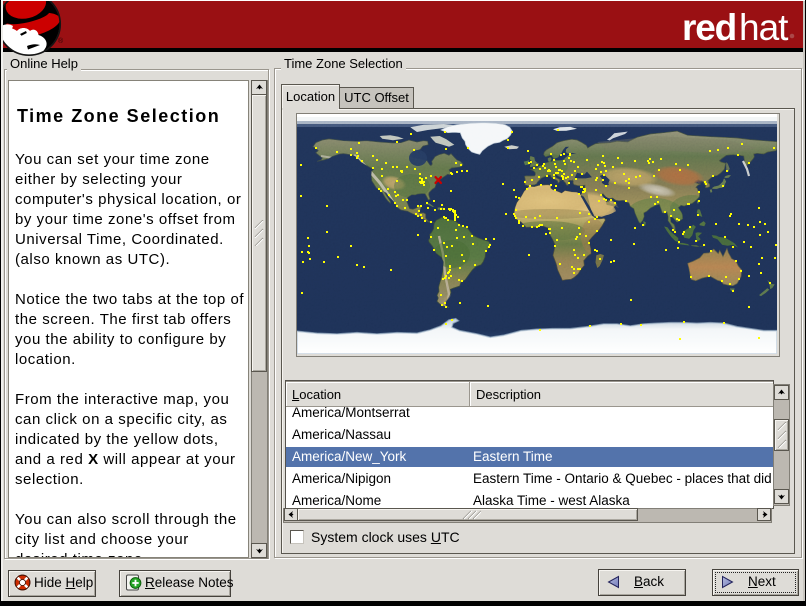 Image resolution: width=806 pixels, height=606 pixels. What do you see at coordinates (709, 27) in the screenshot?
I see `svg-text: red` at bounding box center [709, 27].